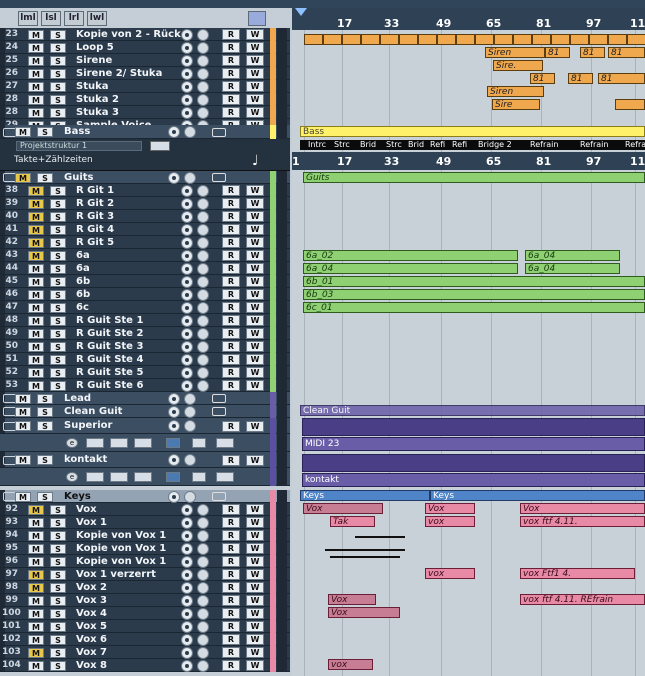 The height and width of the screenshot is (676, 645). What do you see at coordinates (121, 561) in the screenshot?
I see `track-name: Kopie von Vox 1` at bounding box center [121, 561].